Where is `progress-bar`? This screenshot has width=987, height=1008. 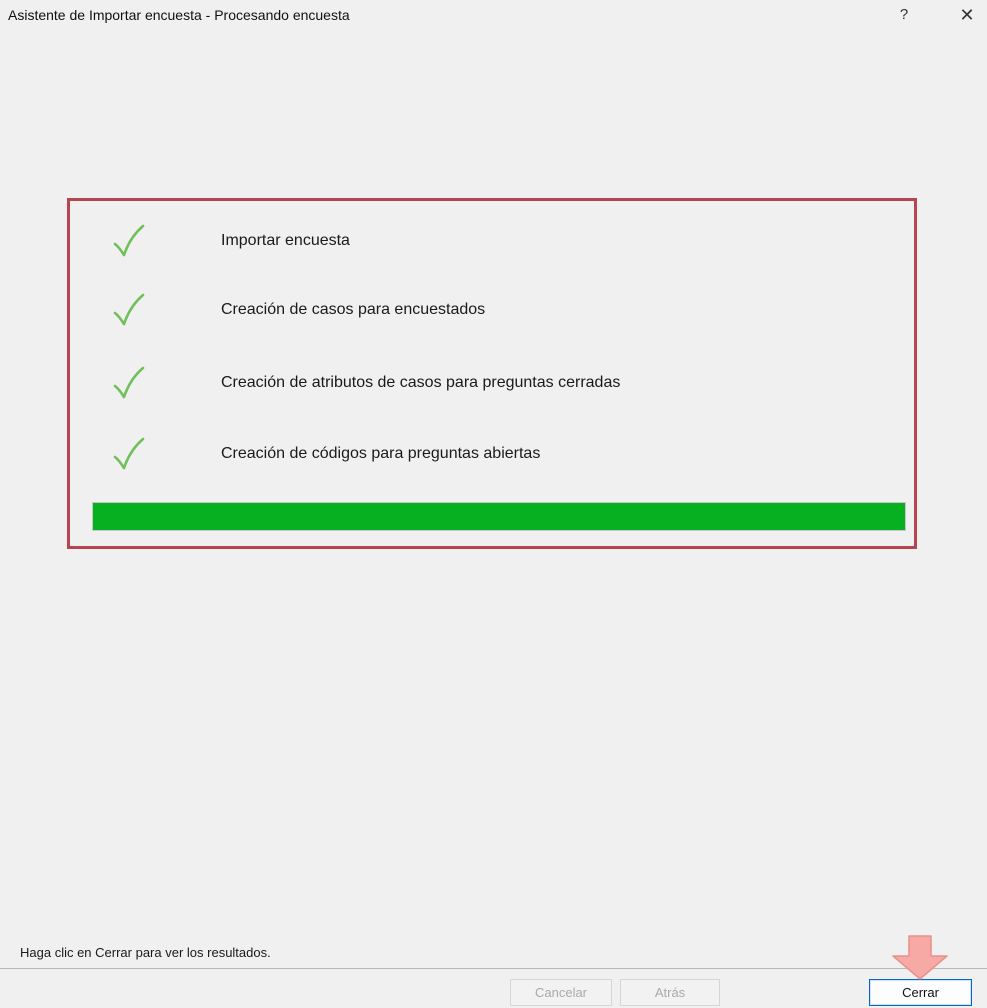 progress-bar is located at coordinates (499, 516).